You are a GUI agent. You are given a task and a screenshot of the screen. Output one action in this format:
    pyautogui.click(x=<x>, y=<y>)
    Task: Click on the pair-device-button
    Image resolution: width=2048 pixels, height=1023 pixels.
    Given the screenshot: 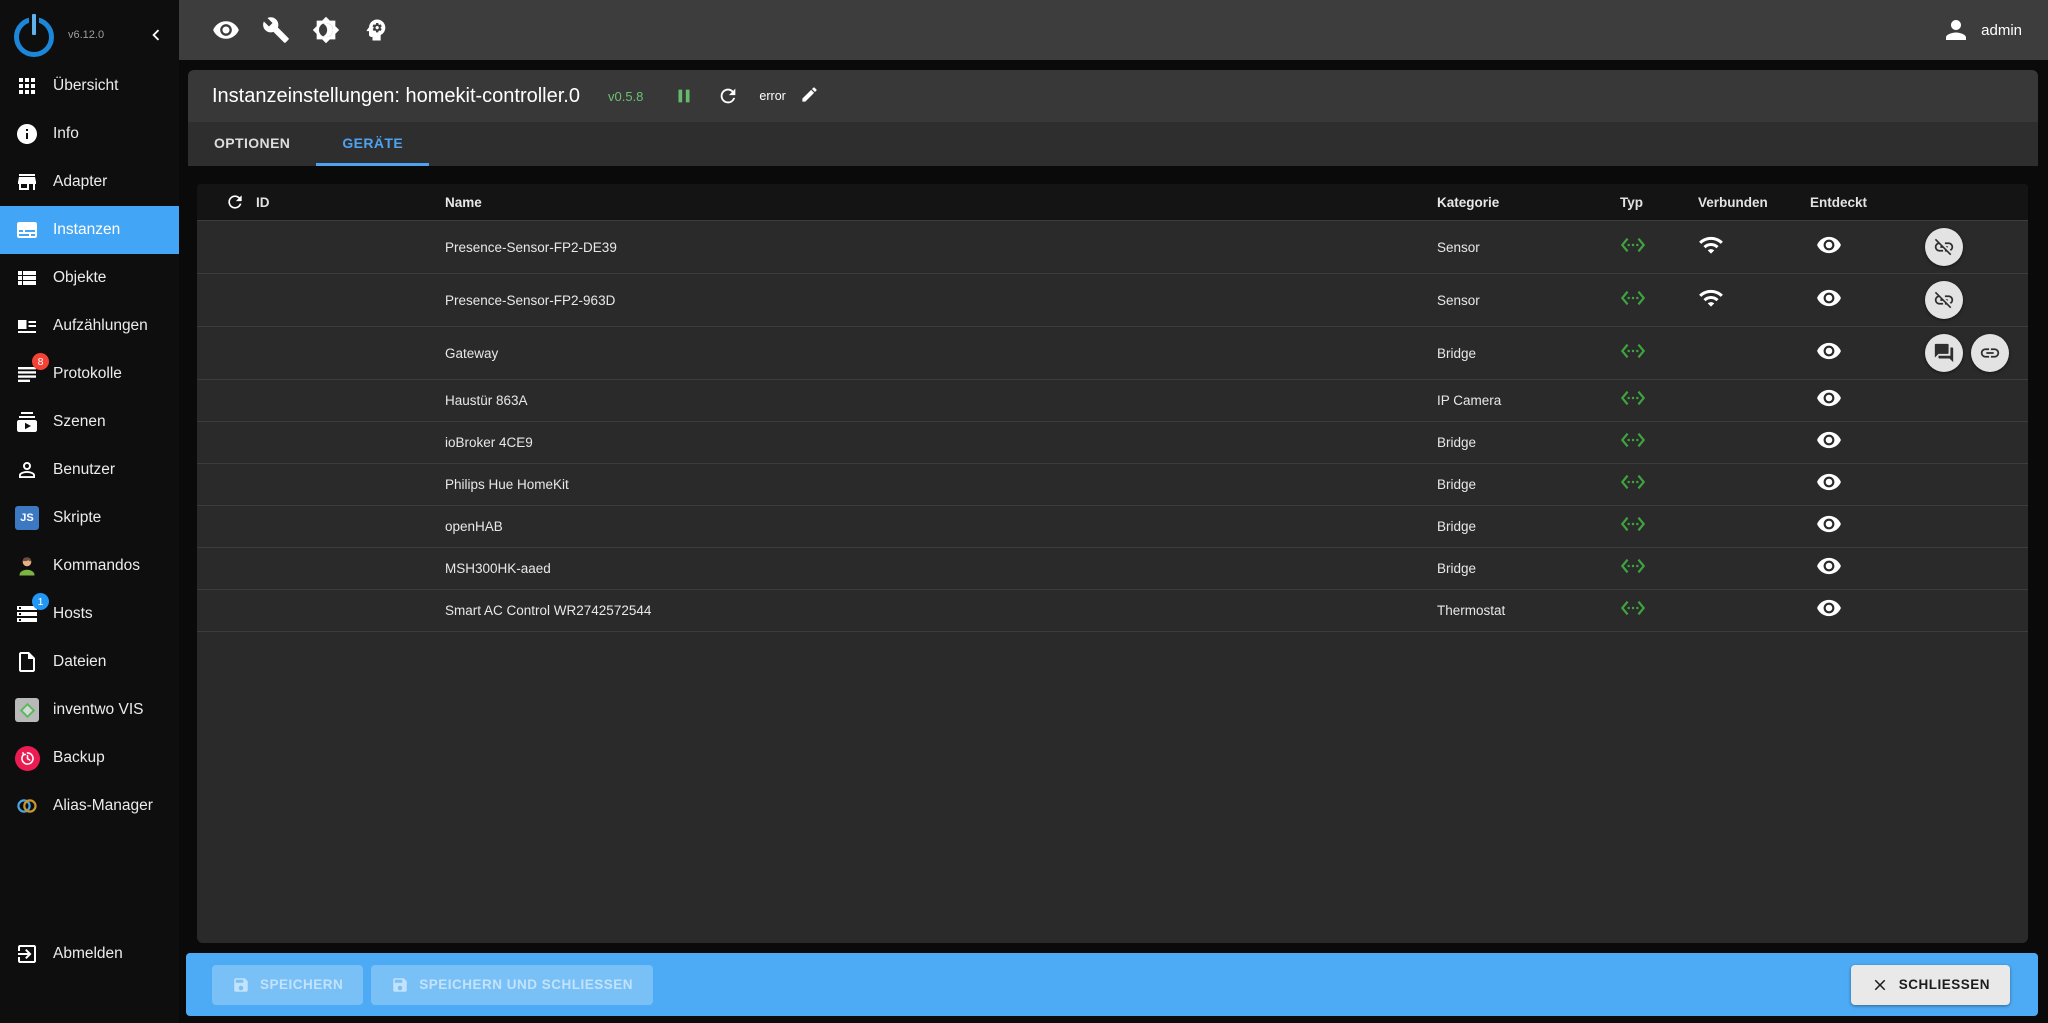 What is the action you would take?
    pyautogui.click(x=1990, y=353)
    